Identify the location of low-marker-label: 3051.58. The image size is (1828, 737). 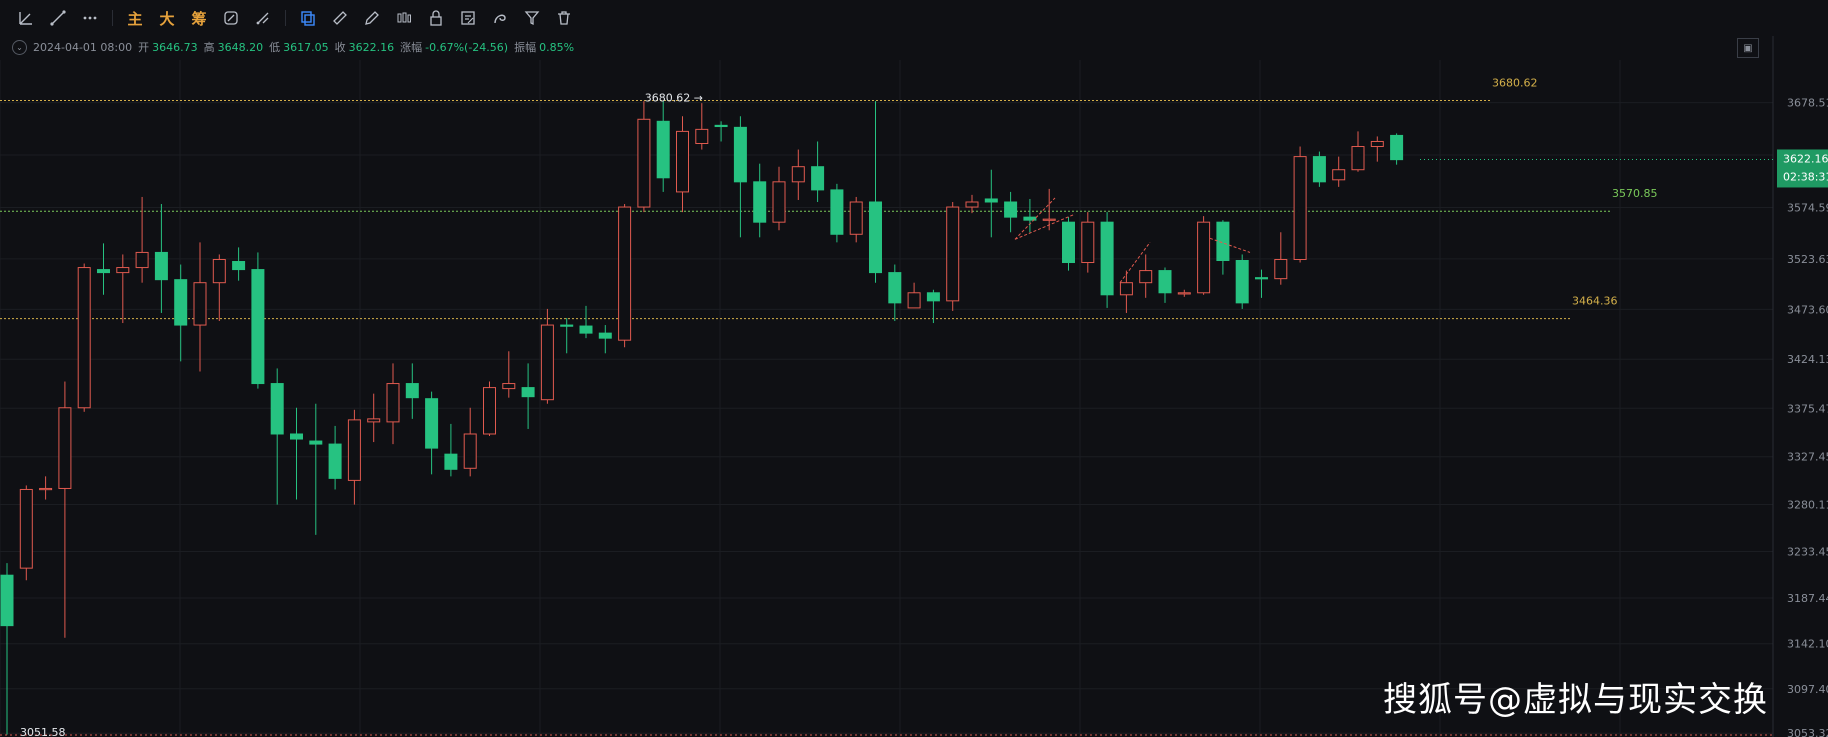
(43, 731).